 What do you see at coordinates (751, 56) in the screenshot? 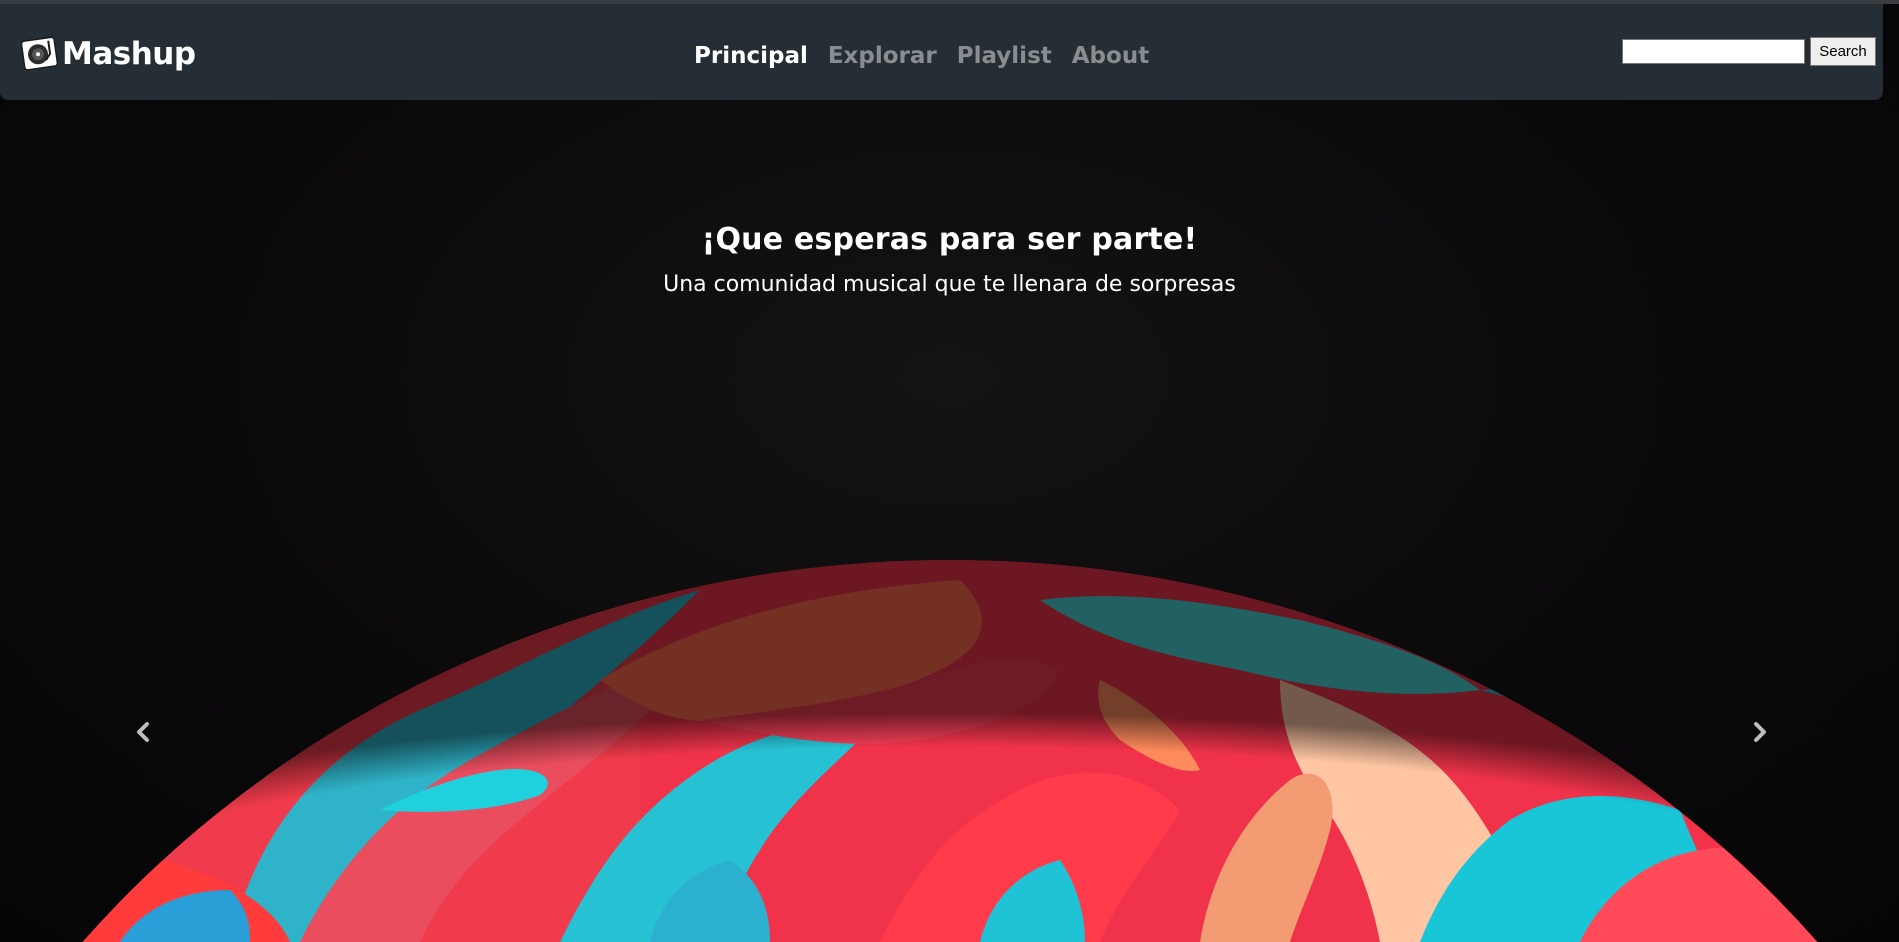
I see `nav-link-principal: Principal` at bounding box center [751, 56].